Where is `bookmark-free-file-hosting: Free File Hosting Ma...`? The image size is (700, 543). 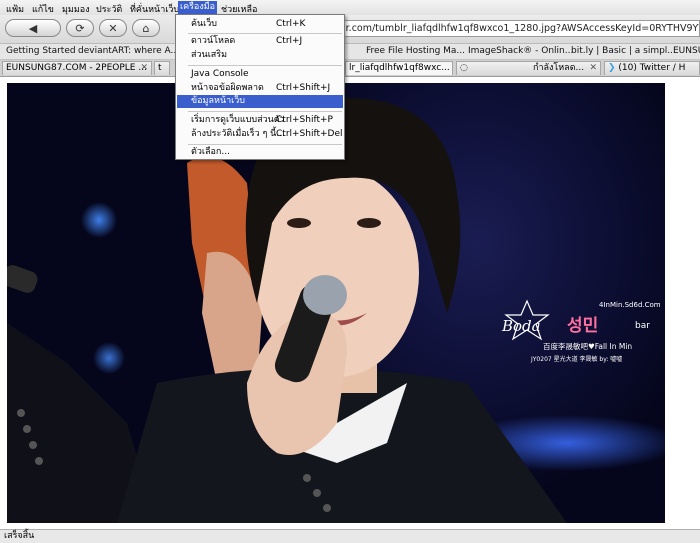
bookmark-free-file-hosting: Free File Hosting Ma... is located at coordinates (415, 51).